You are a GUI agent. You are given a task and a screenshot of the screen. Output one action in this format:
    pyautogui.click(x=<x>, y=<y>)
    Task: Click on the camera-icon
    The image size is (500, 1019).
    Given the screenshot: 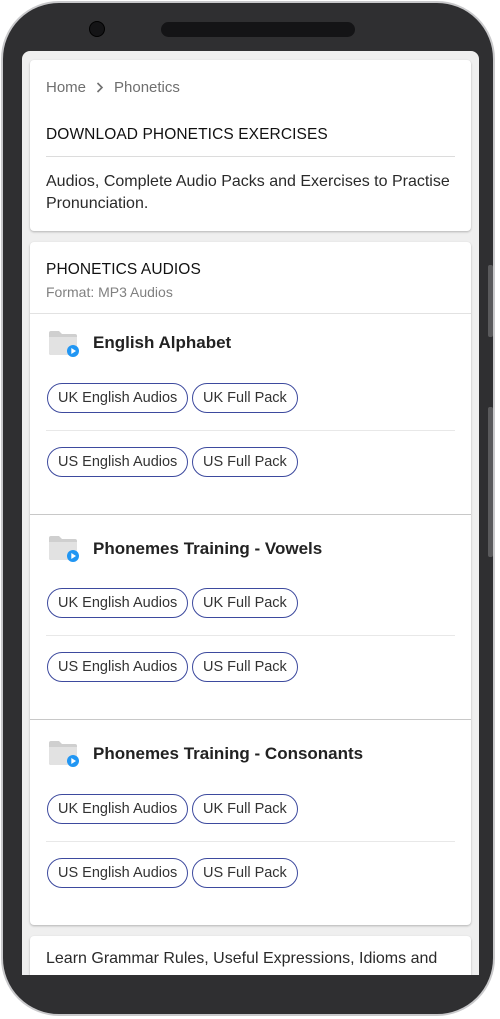 What is the action you would take?
    pyautogui.click(x=97, y=29)
    